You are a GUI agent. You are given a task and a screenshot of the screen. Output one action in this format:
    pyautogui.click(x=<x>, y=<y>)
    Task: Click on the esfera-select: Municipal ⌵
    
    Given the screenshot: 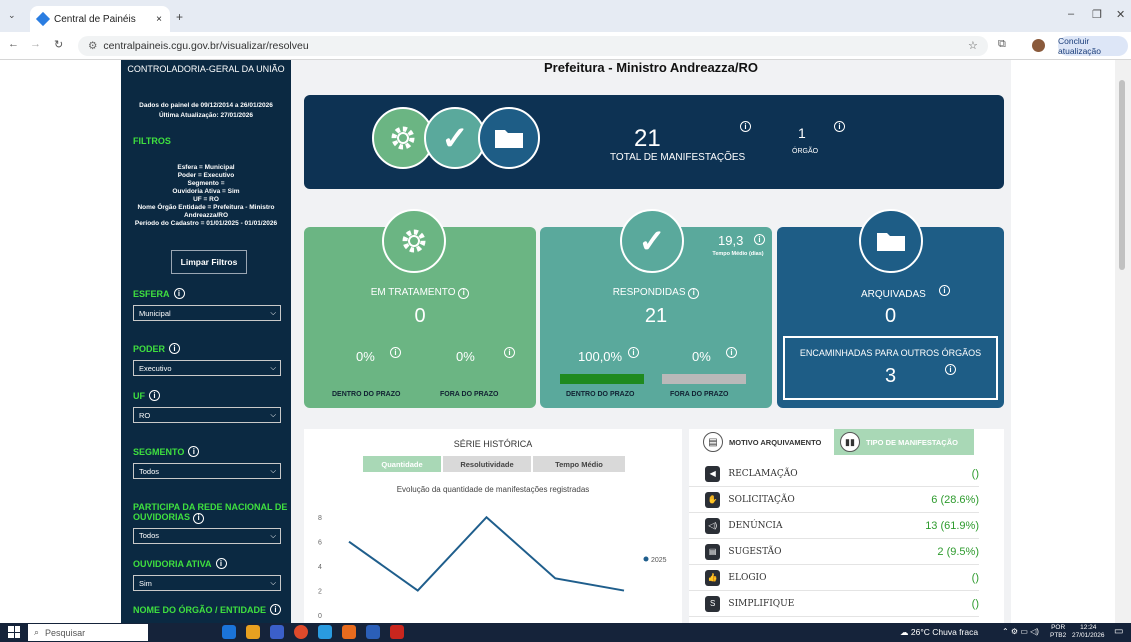 What is the action you would take?
    pyautogui.click(x=207, y=313)
    